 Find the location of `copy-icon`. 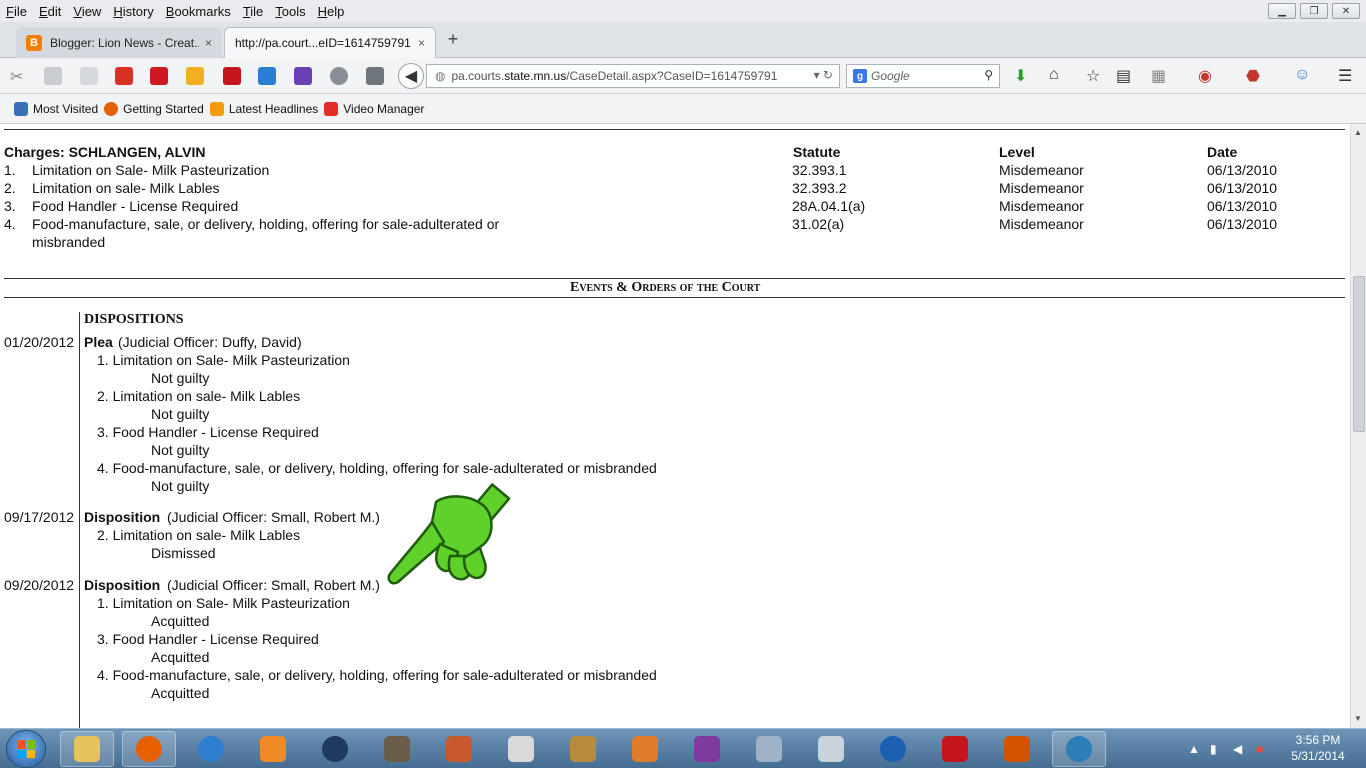

copy-icon is located at coordinates (53, 76).